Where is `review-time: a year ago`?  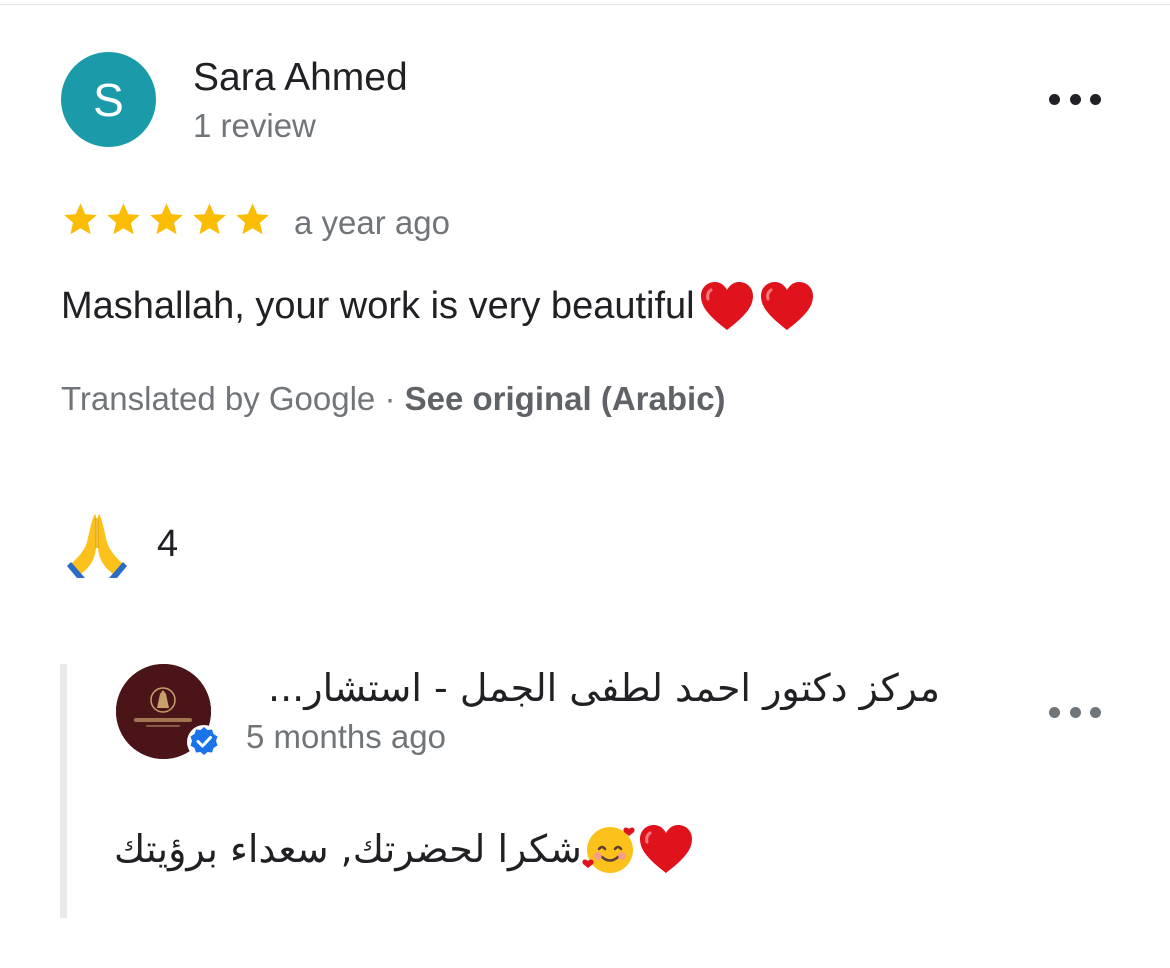 review-time: a year ago is located at coordinates (372, 222).